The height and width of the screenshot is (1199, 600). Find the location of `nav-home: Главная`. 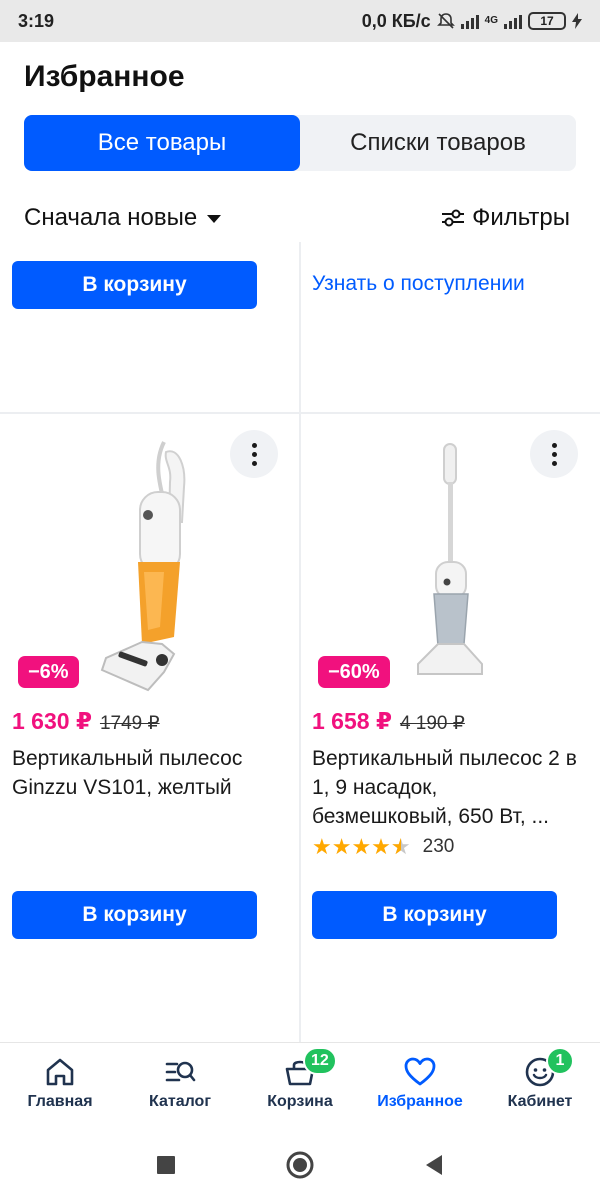

nav-home: Главная is located at coordinates (60, 1086).